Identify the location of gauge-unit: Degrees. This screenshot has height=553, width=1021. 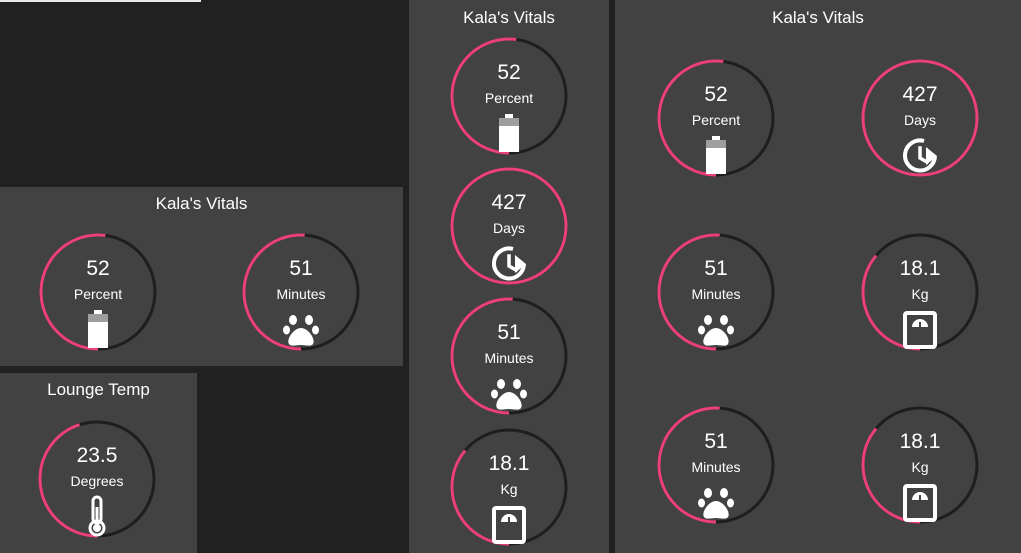
(97, 481).